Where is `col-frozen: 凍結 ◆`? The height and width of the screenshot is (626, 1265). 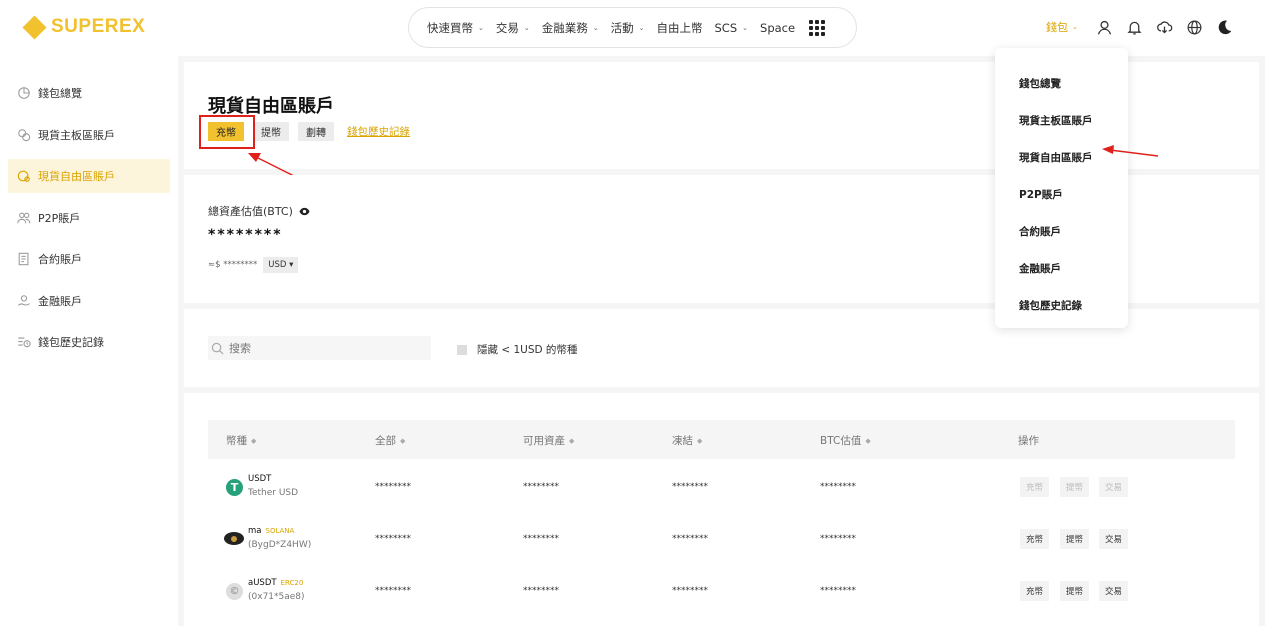
col-frozen: 凍結 ◆ is located at coordinates (687, 440).